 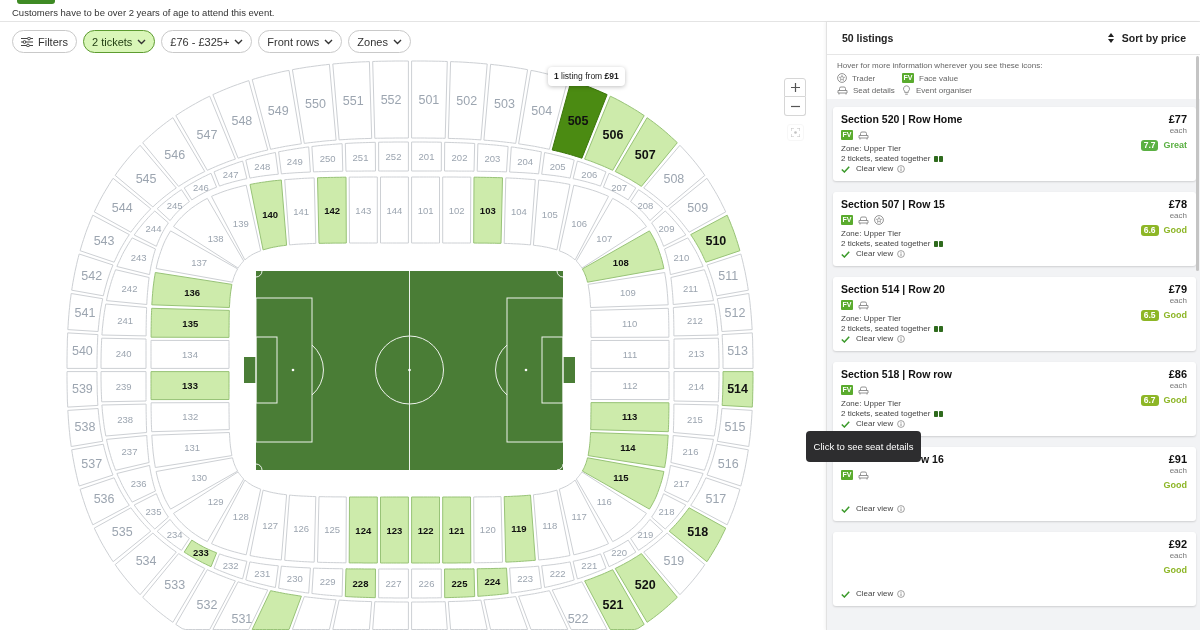 What do you see at coordinates (425, 530) in the screenshot?
I see `seat-section: 122` at bounding box center [425, 530].